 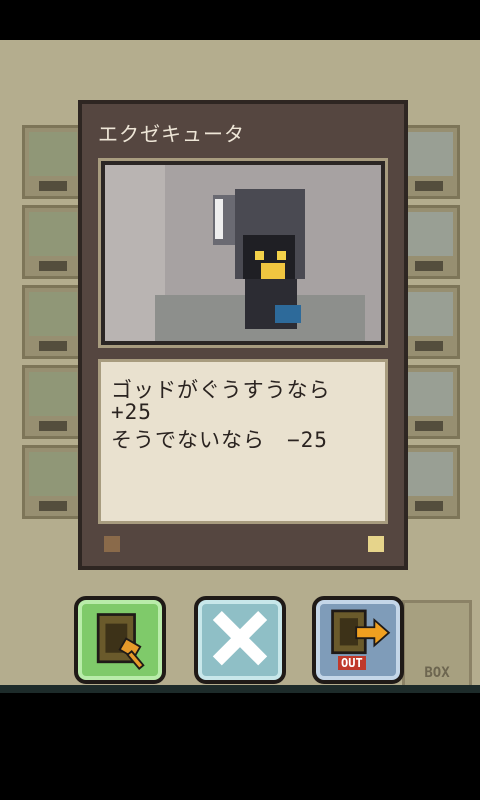 What do you see at coordinates (131, 412) in the screenshot?
I see `effect-line-2: +25` at bounding box center [131, 412].